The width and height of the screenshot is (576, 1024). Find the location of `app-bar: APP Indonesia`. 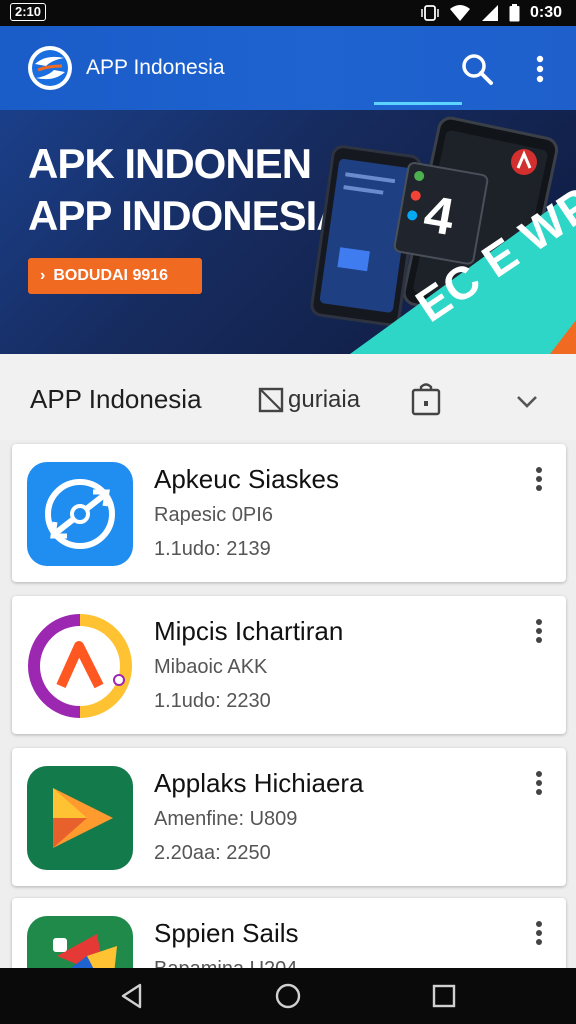

app-bar: APP Indonesia is located at coordinates (288, 68).